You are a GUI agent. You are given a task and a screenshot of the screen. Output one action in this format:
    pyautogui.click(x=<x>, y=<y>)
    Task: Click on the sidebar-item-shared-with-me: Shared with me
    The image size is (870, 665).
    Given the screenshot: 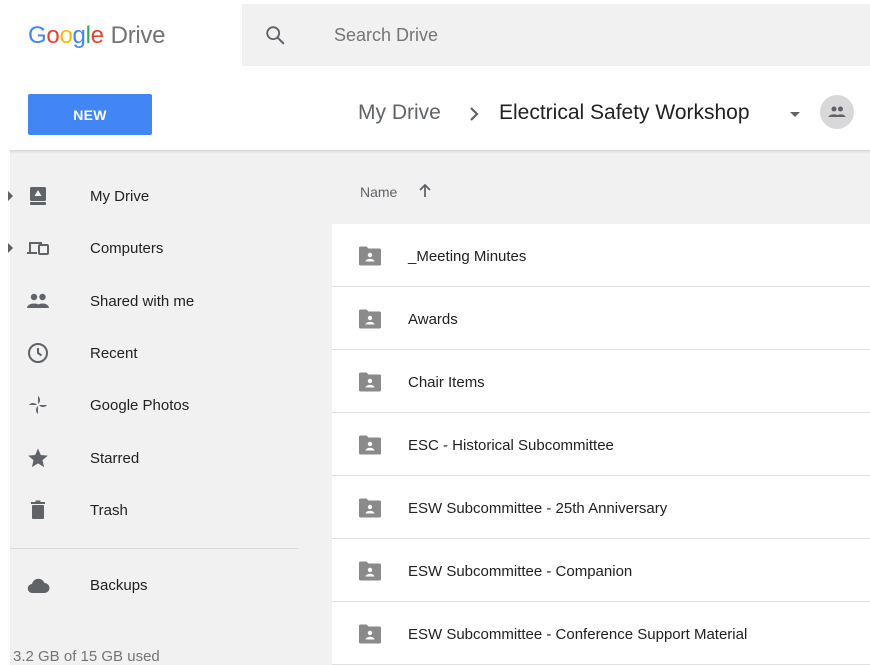 What is the action you would take?
    pyautogui.click(x=171, y=301)
    